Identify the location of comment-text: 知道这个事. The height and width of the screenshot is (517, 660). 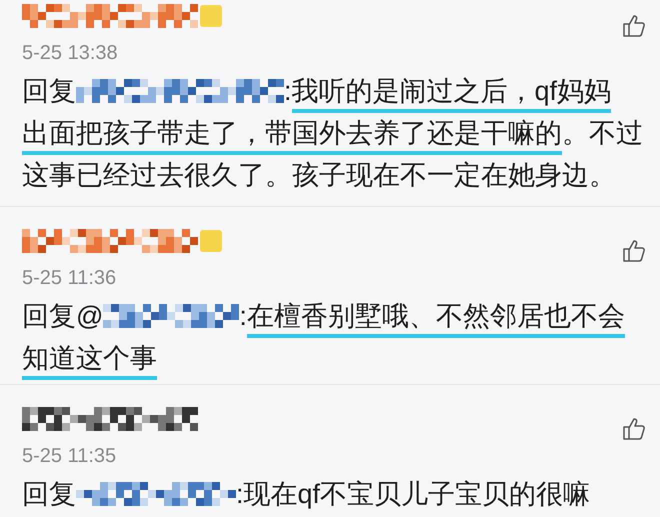
(89, 358).